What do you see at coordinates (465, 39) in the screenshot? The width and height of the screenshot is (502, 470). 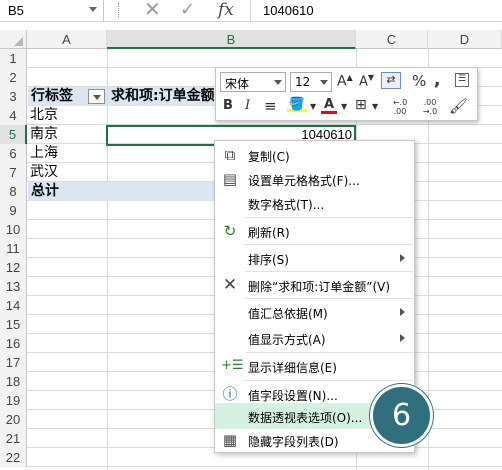 I see `column-header-d: D` at bounding box center [465, 39].